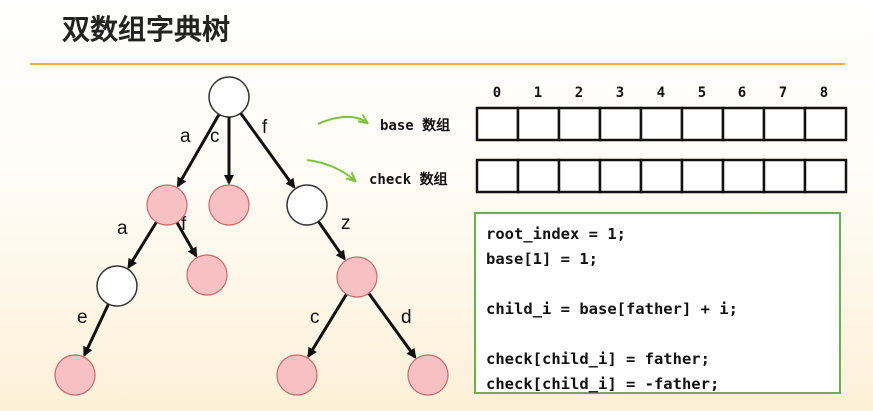  Describe the element at coordinates (122, 228) in the screenshot. I see `edge-label-n1-a: a` at that location.